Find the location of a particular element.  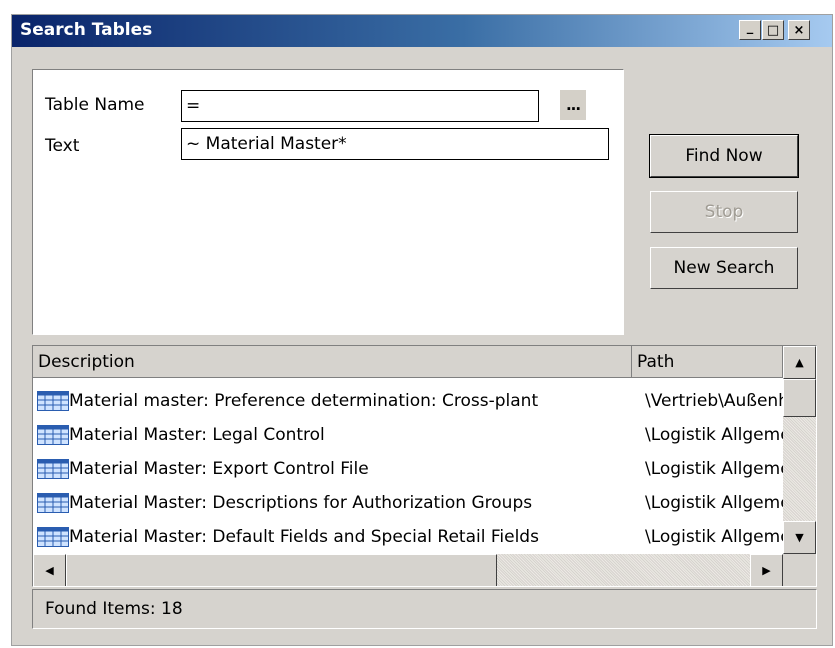

maximize-icon: □ is located at coordinates (773, 30).